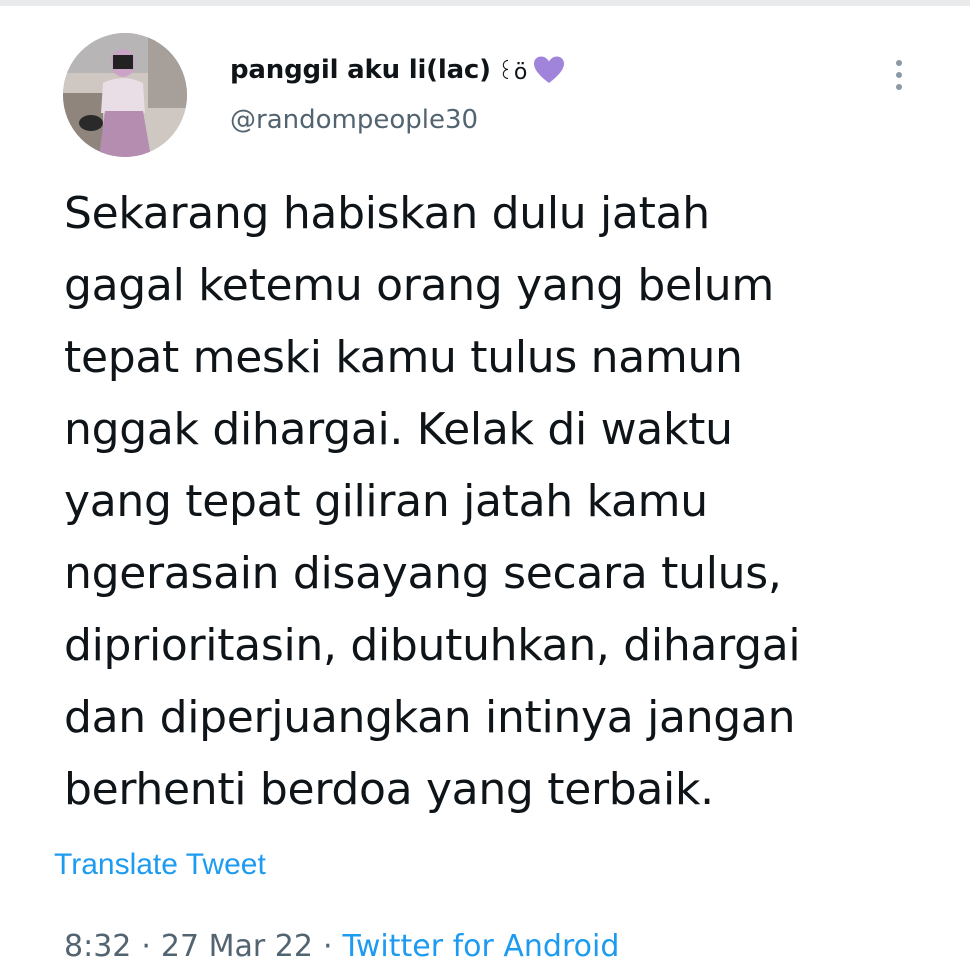  What do you see at coordinates (485, 3) in the screenshot?
I see `top-divider` at bounding box center [485, 3].